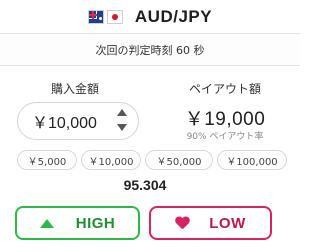 The image size is (320, 252). What do you see at coordinates (150, 50) in the screenshot?
I see `next-judgment-countdown: 次回の判定時刻 60 秒` at bounding box center [150, 50].